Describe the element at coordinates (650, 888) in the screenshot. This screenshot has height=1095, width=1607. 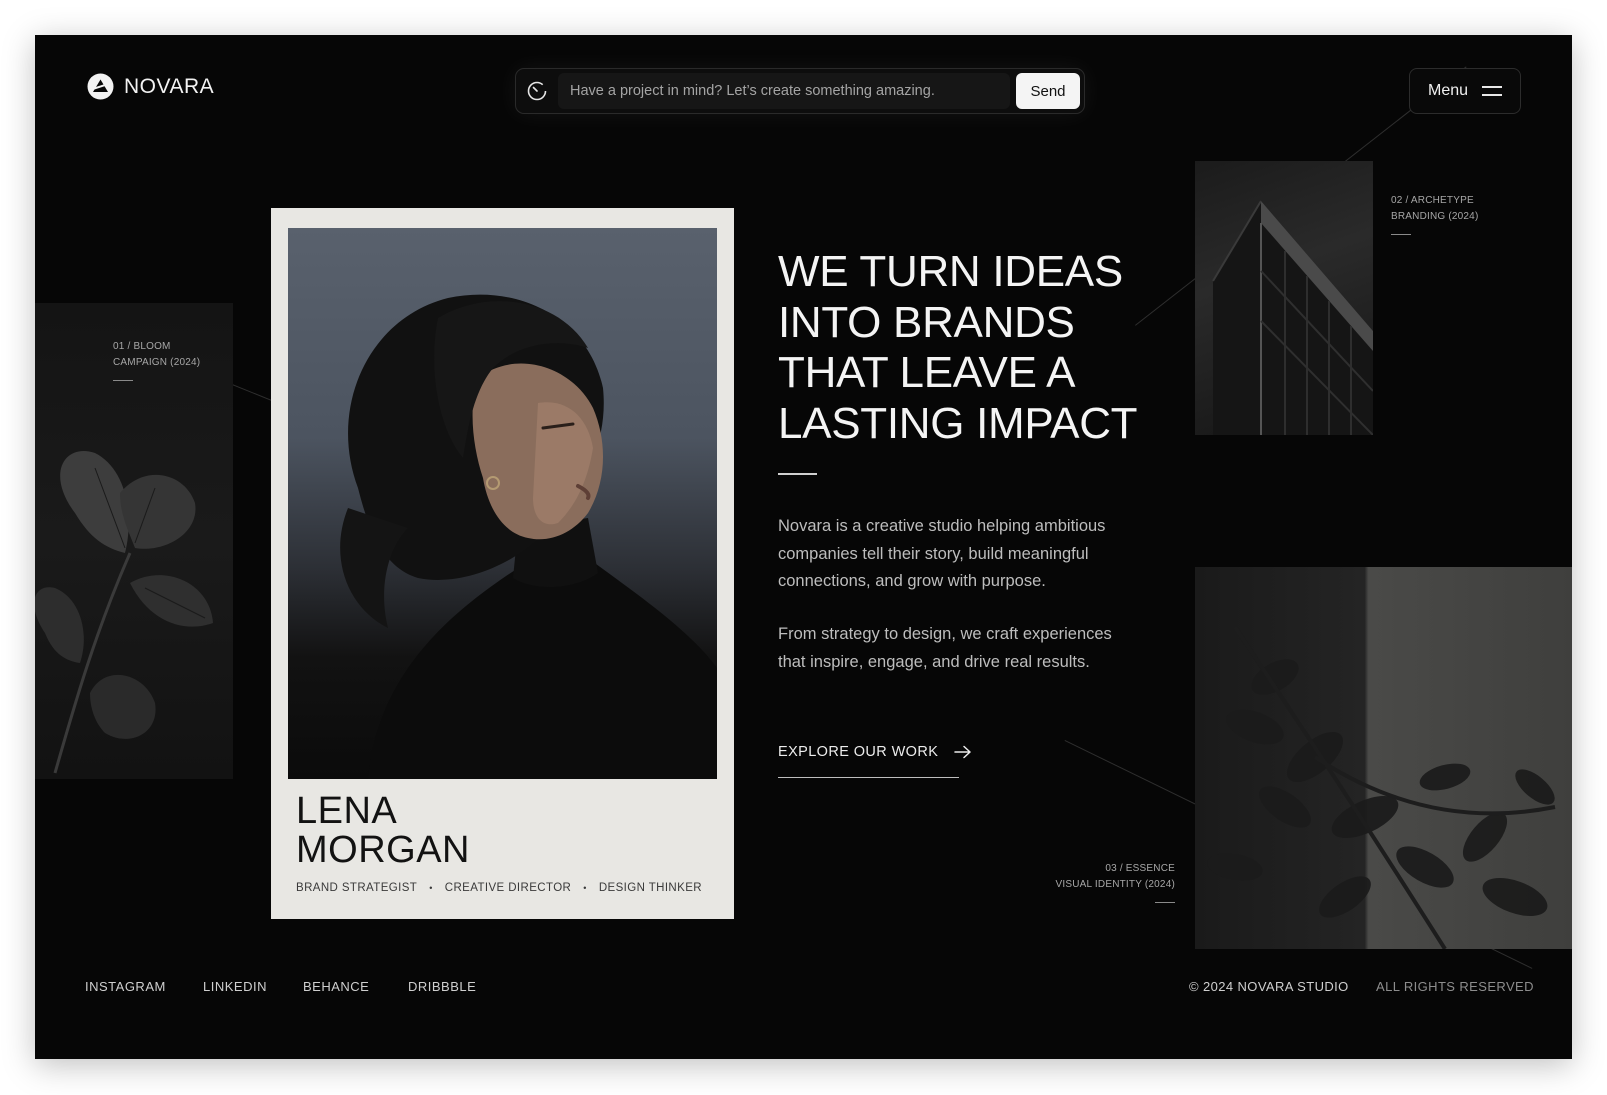
I see `role-item: DESIGN THINKER` at that location.